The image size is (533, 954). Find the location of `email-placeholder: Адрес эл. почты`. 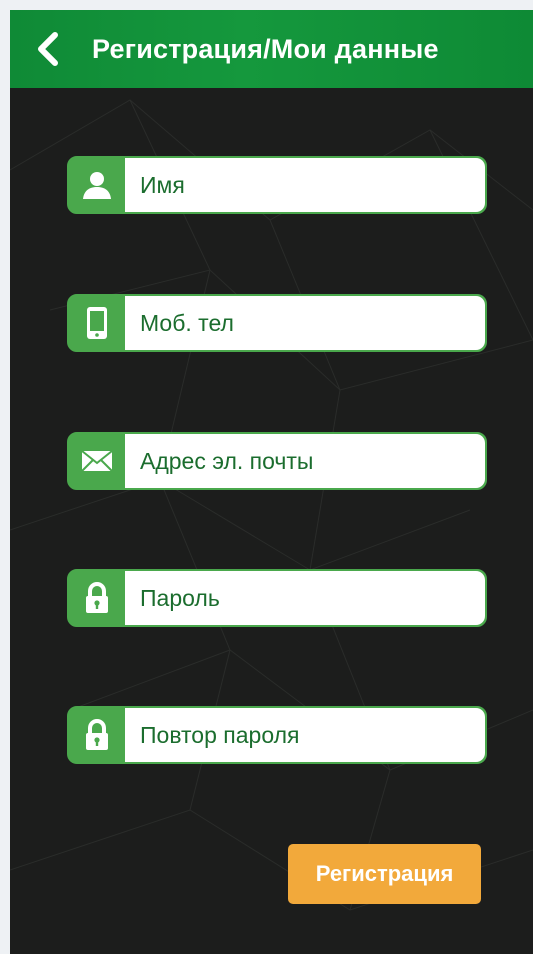

email-placeholder: Адрес эл. почты is located at coordinates (227, 461).